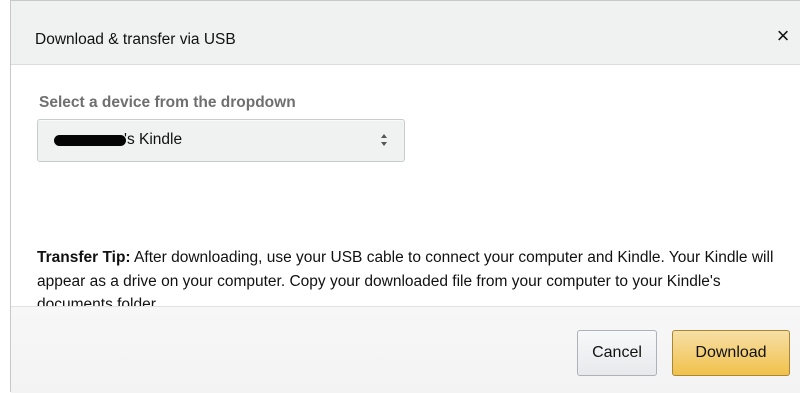 The width and height of the screenshot is (800, 393). Describe the element at coordinates (221, 140) in the screenshot. I see `device-dropdown: 's Kindle` at that location.